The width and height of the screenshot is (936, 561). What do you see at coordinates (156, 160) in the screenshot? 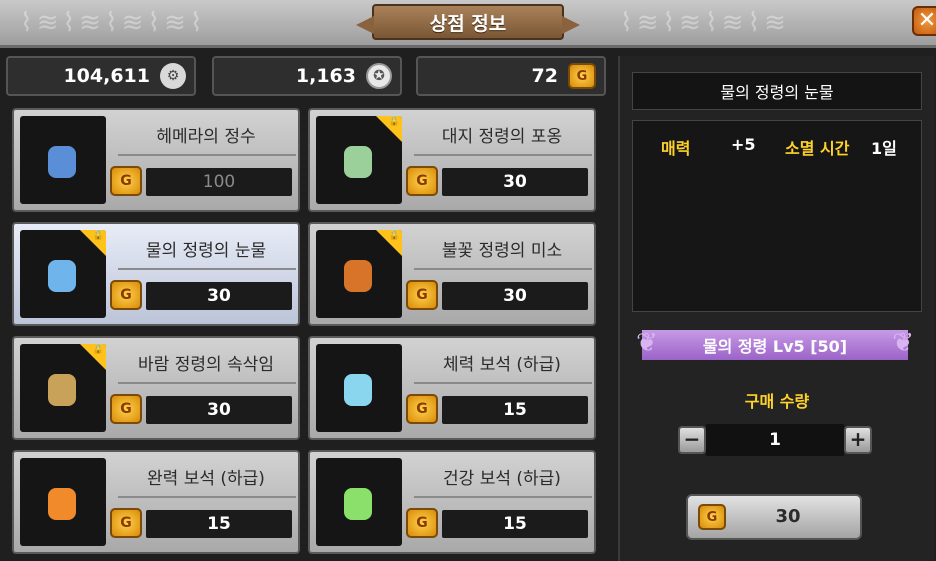
I see `shop-item-card: 헤메라의 정수 G 100` at bounding box center [156, 160].